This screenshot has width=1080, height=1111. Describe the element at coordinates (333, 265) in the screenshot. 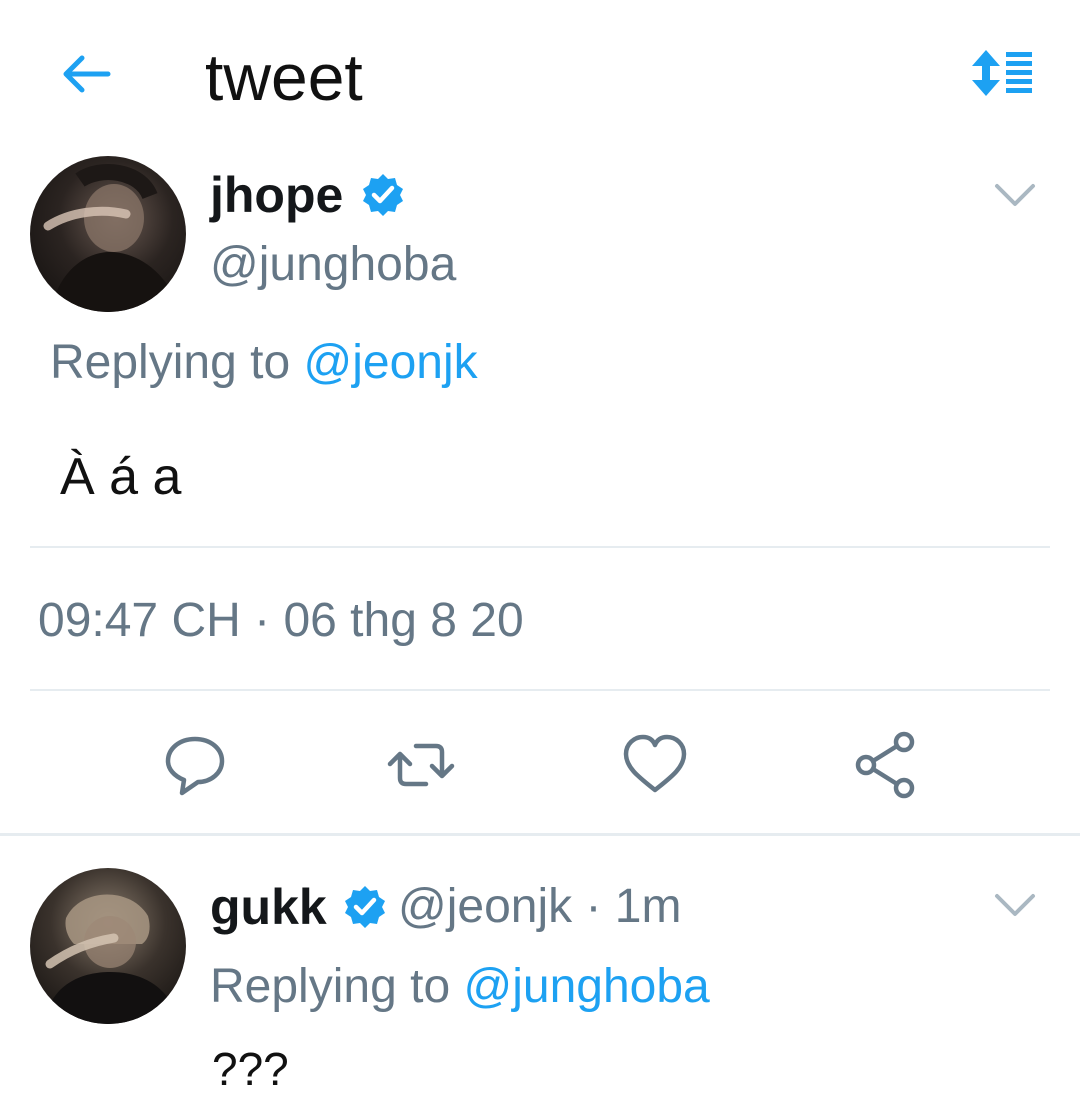

I see `author-handle: @junghoba` at that location.